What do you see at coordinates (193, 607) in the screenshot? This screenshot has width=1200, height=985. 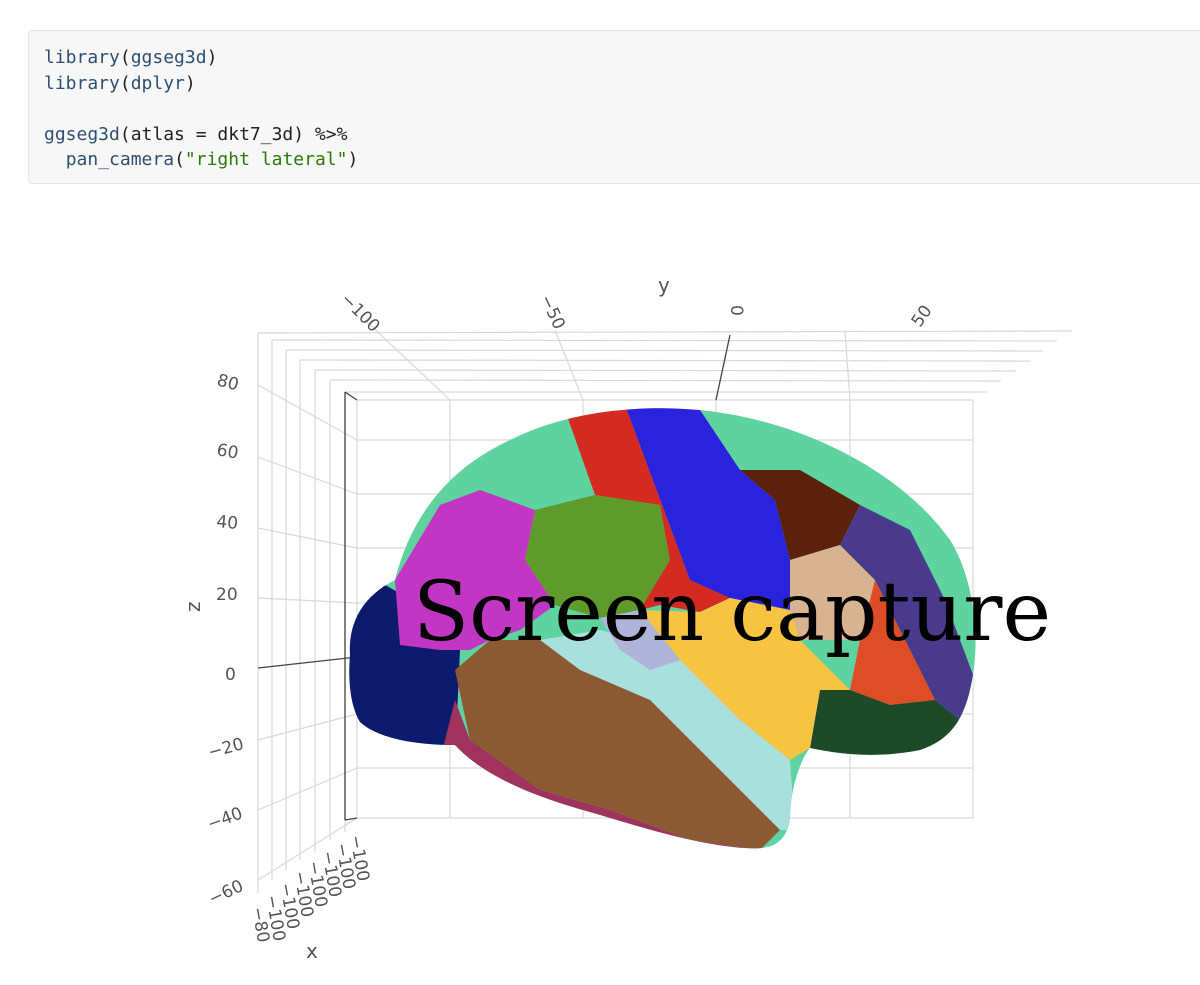 I see `z-axis-title: z` at bounding box center [193, 607].